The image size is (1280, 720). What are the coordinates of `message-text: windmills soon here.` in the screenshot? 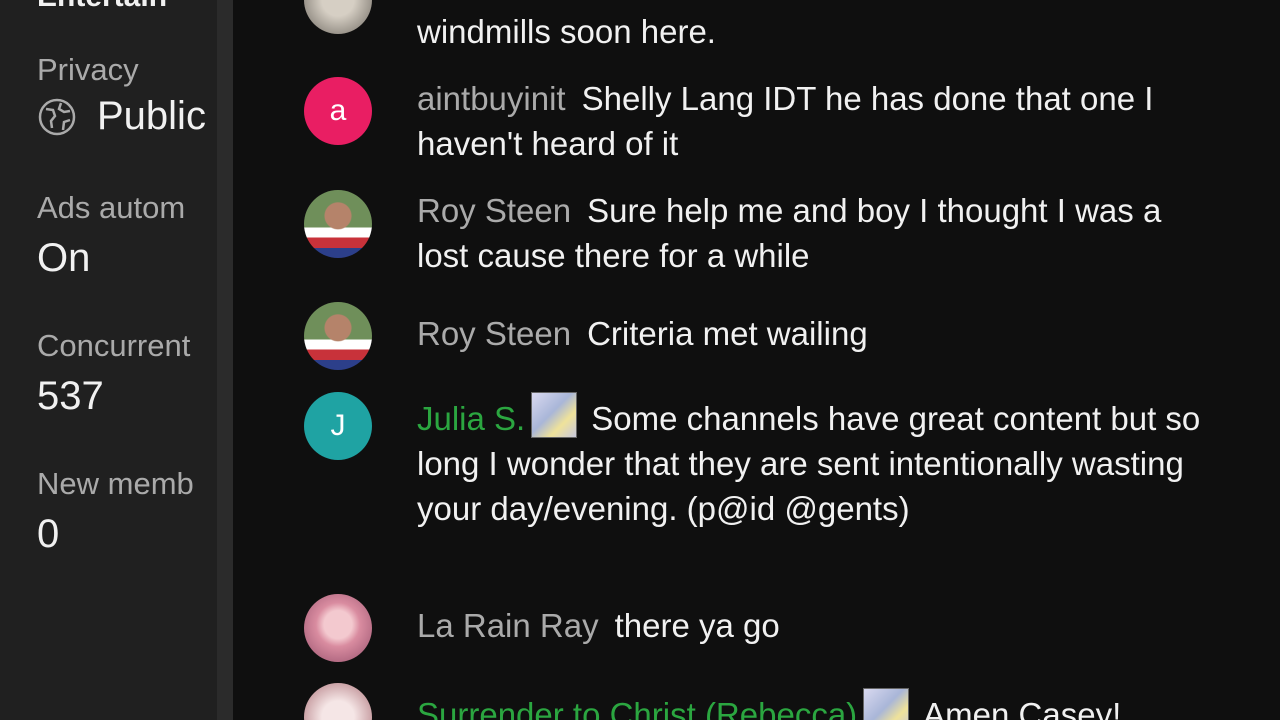 It's located at (566, 31).